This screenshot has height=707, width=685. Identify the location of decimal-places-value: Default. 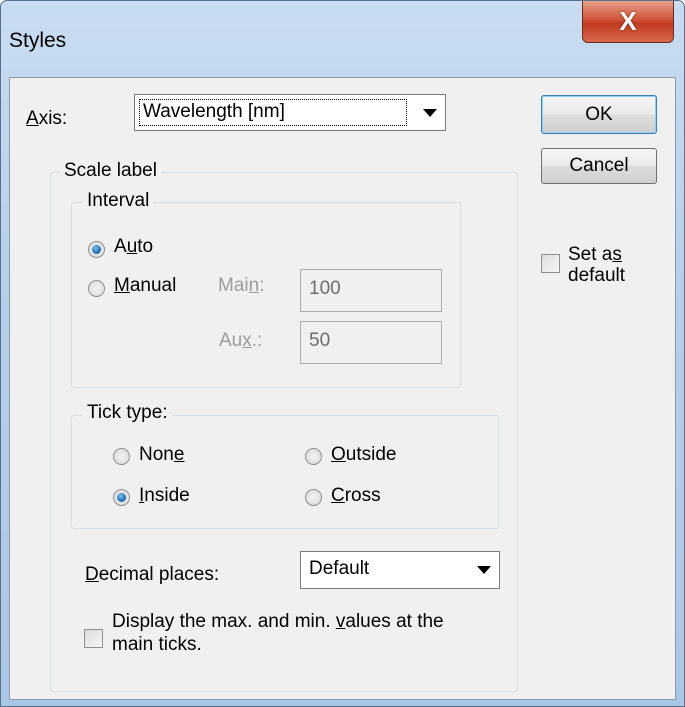
(339, 568).